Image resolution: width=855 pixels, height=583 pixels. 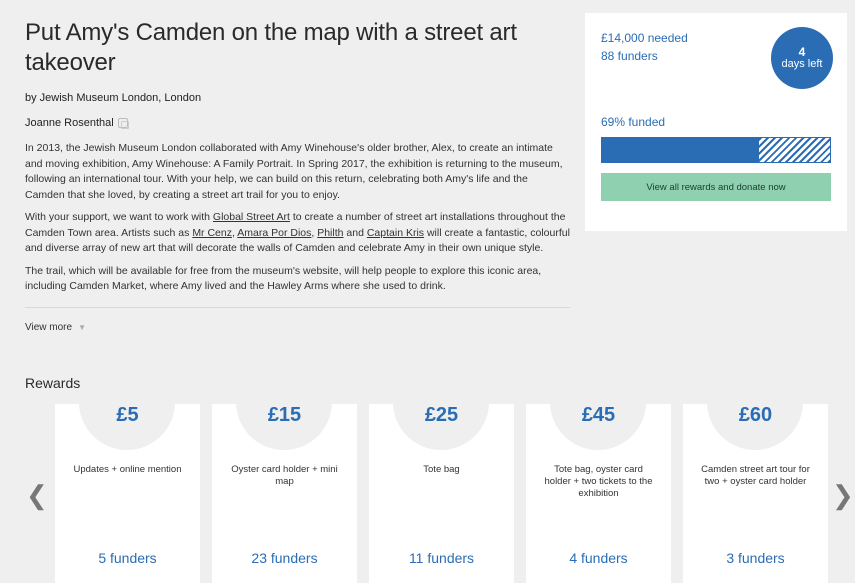 I want to click on reward-price: £60, so click(x=755, y=415).